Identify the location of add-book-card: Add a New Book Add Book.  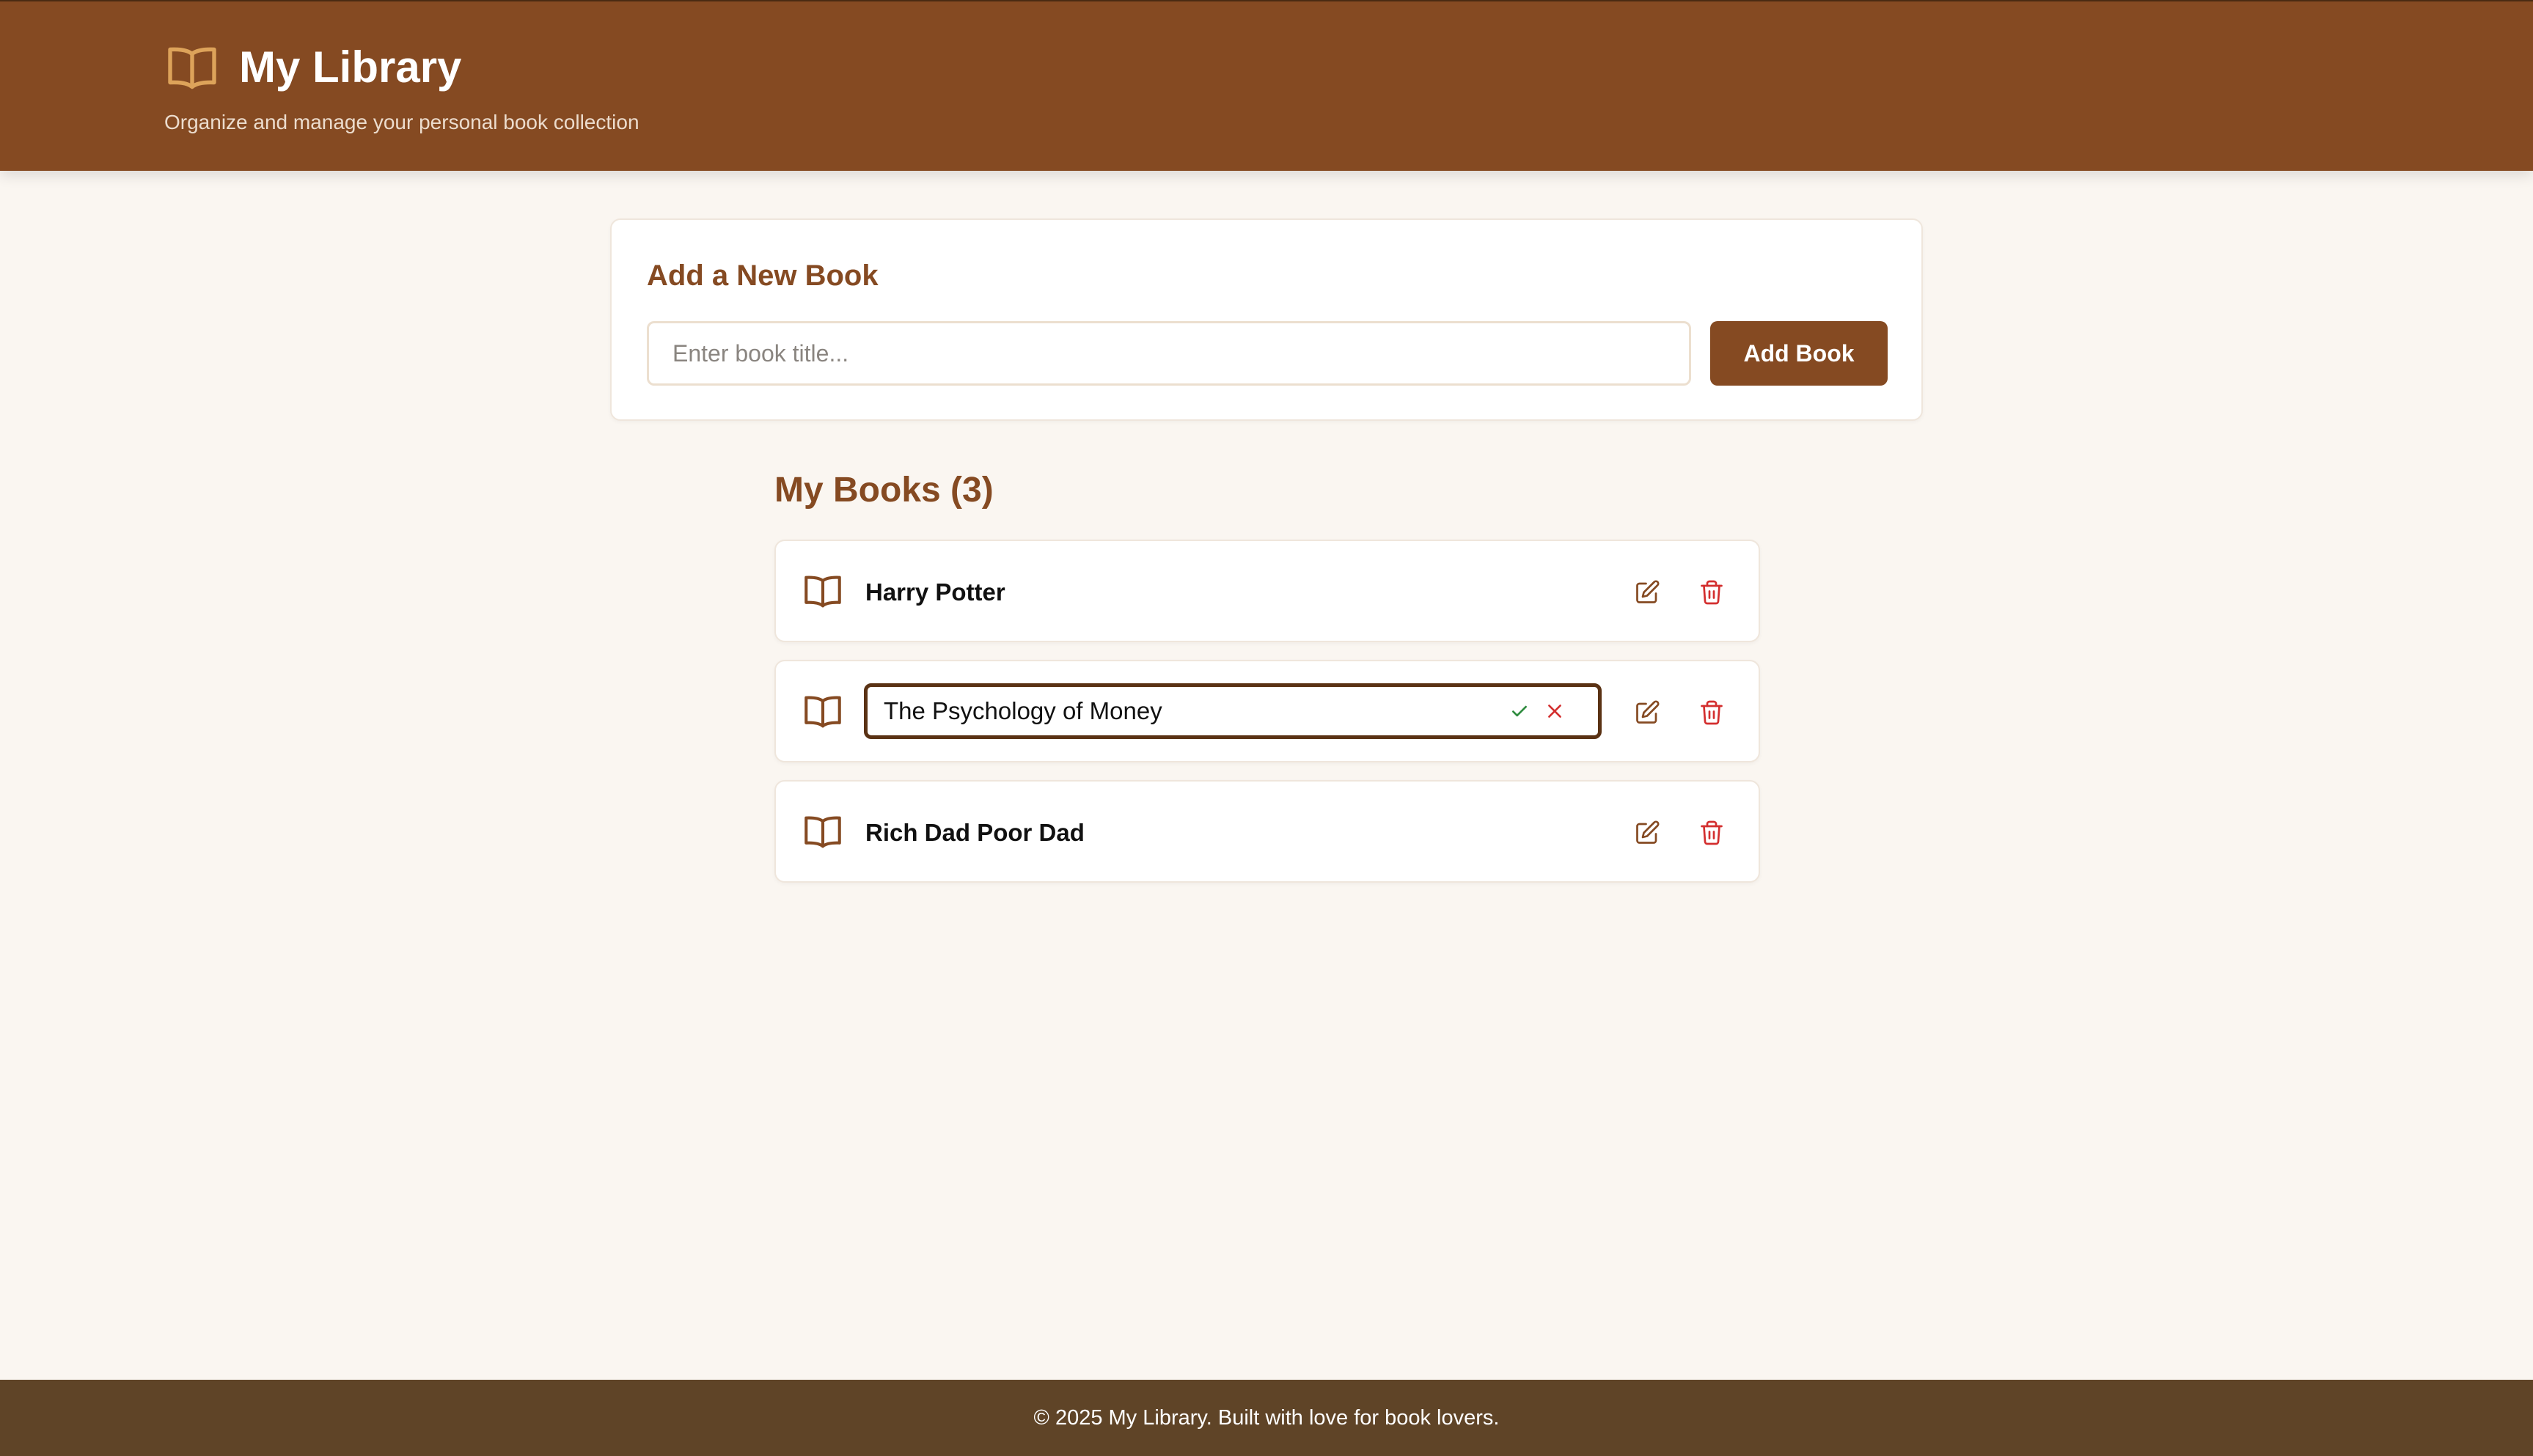
(1267, 319).